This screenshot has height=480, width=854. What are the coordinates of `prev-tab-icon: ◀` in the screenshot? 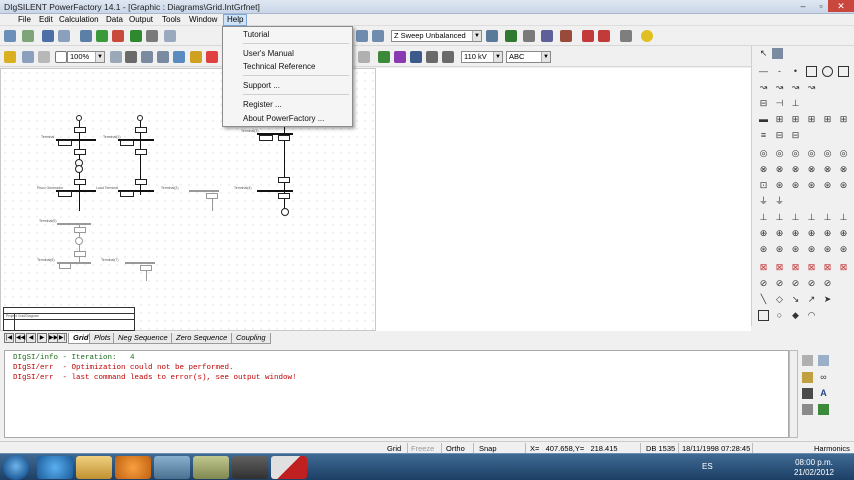 It's located at (31, 338).